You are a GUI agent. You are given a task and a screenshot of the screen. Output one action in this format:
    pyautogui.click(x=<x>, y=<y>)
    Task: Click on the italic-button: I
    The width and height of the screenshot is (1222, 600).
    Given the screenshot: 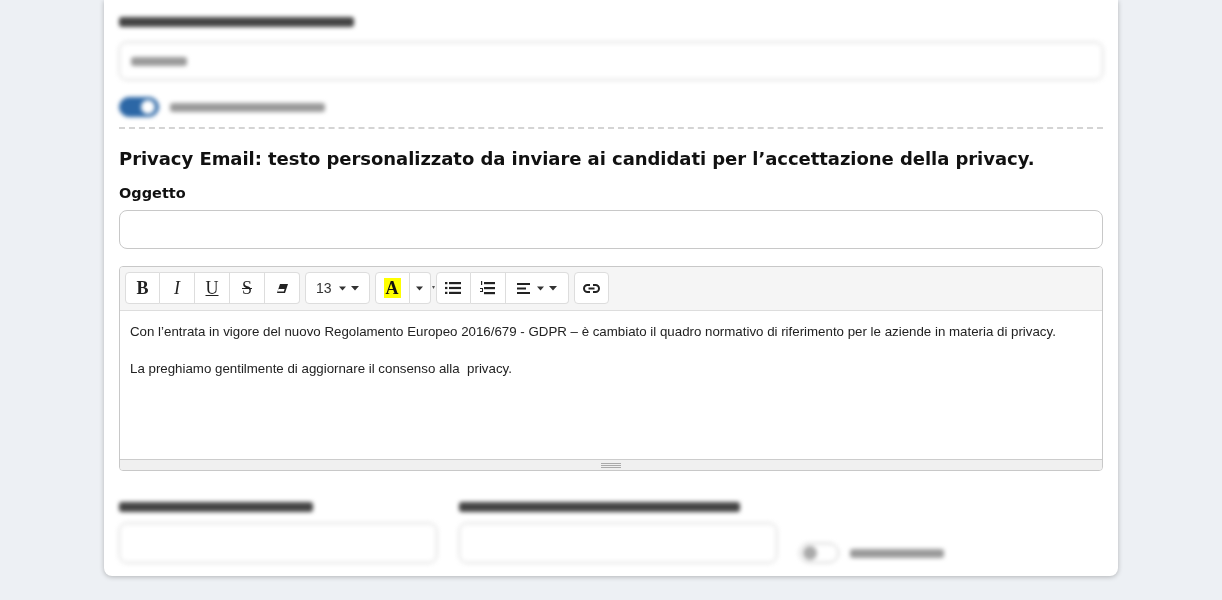 What is the action you would take?
    pyautogui.click(x=177, y=288)
    